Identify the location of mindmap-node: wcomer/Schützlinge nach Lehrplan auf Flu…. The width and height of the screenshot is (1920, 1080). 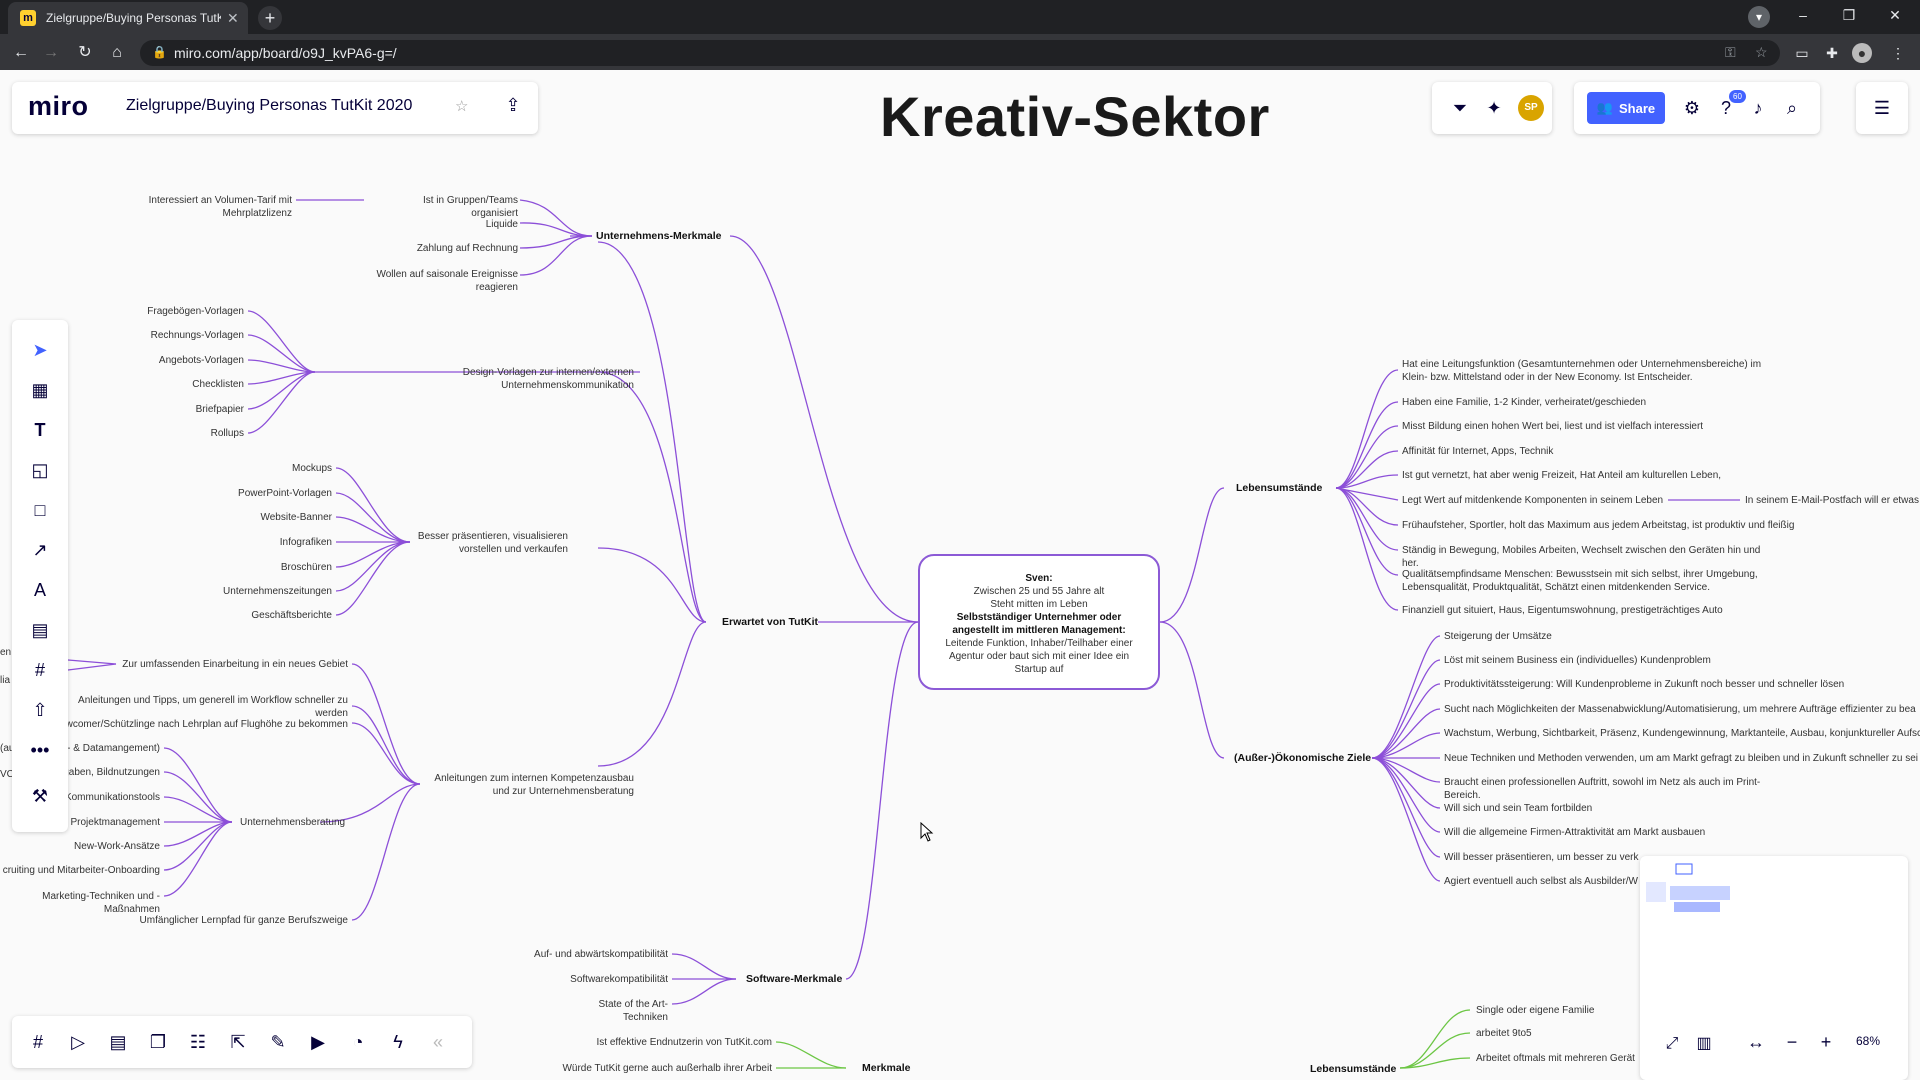
(204, 724).